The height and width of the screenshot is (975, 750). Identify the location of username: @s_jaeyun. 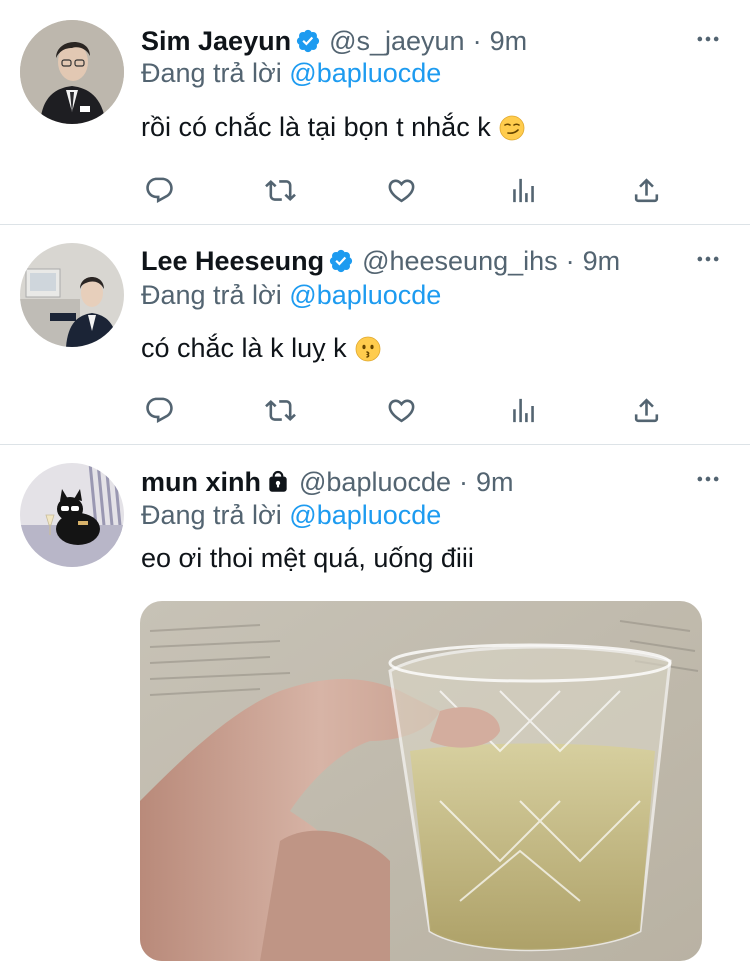
(397, 41).